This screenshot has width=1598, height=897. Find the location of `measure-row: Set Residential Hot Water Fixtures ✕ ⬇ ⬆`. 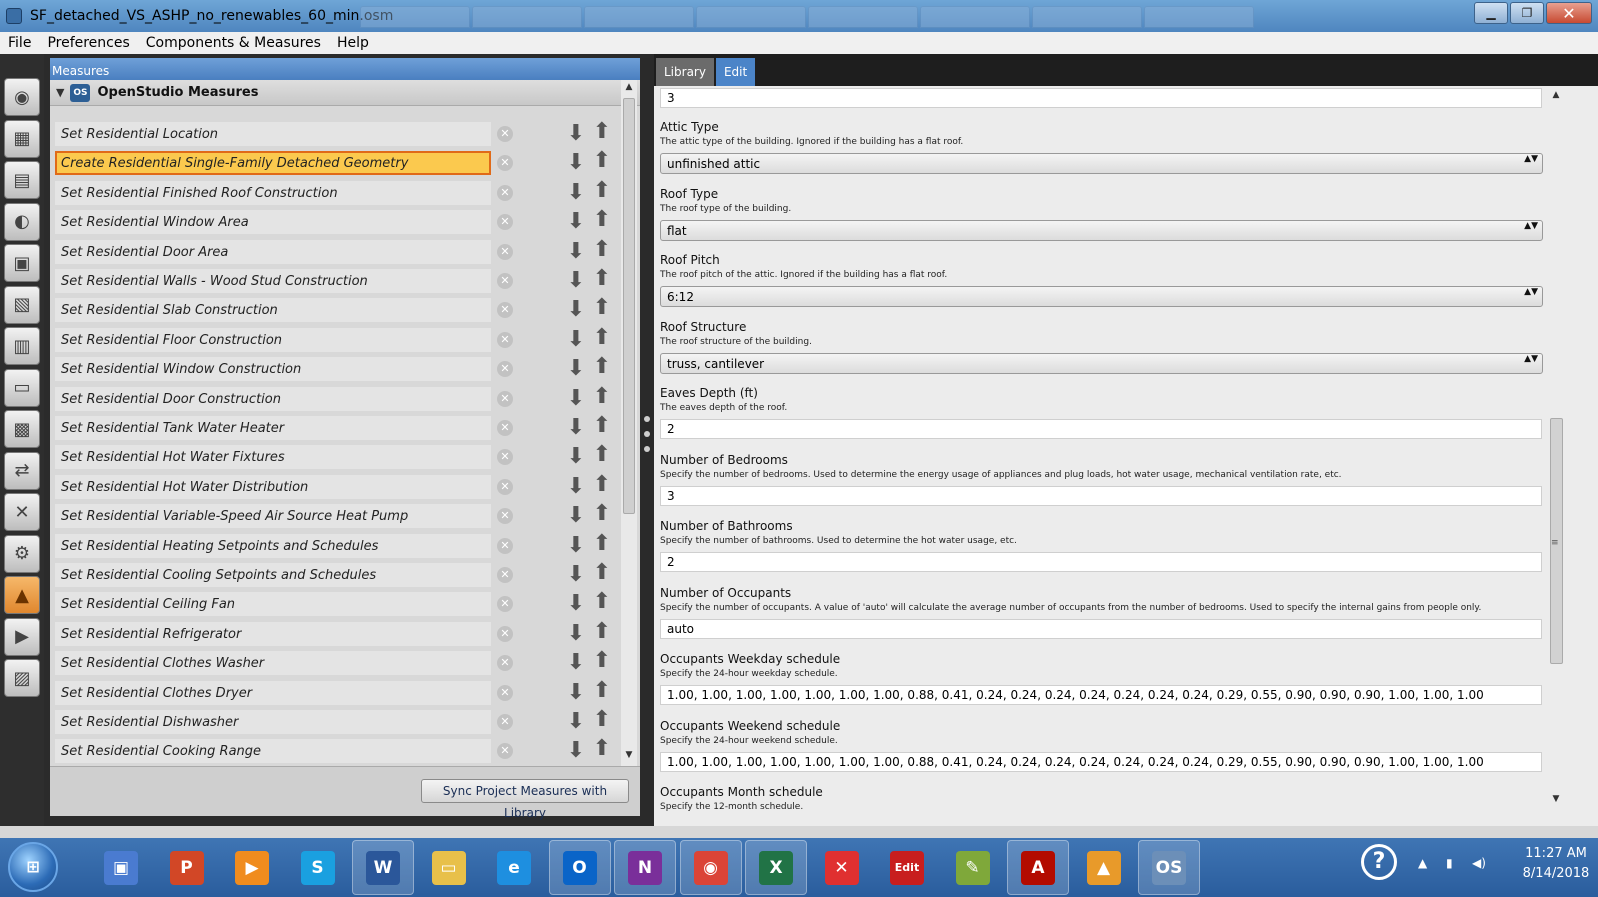

measure-row: Set Residential Hot Water Fixtures ✕ ⬇ ⬆ is located at coordinates (335, 457).